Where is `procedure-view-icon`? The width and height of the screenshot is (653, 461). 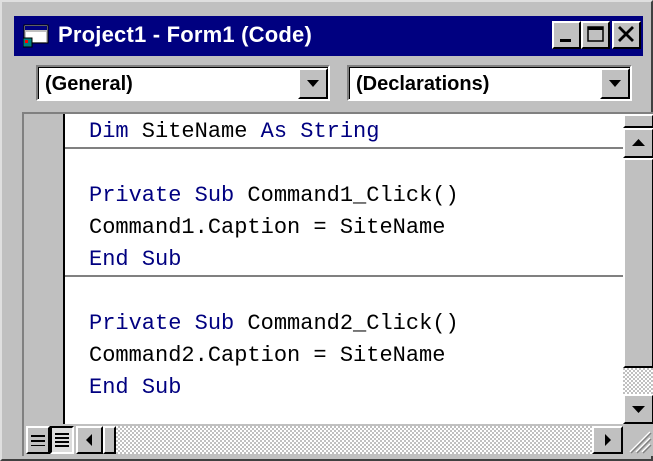
procedure-view-icon is located at coordinates (38, 440).